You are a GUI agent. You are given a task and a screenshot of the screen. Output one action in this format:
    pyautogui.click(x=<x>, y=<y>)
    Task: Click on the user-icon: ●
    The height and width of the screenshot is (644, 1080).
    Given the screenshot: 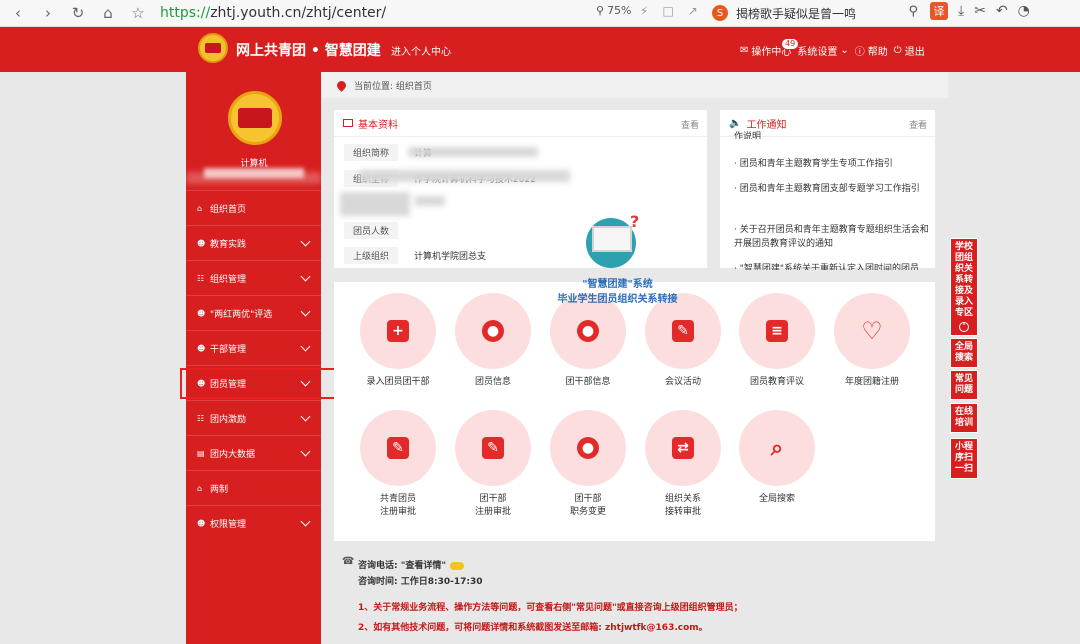 What is the action you would take?
    pyautogui.click(x=493, y=331)
    